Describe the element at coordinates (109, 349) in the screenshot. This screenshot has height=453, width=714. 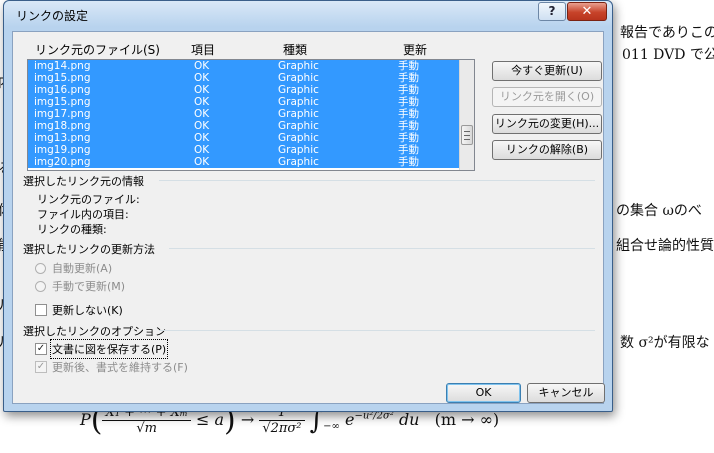
I see `save-in-doc-label: 文書に図を保存する(P)` at that location.